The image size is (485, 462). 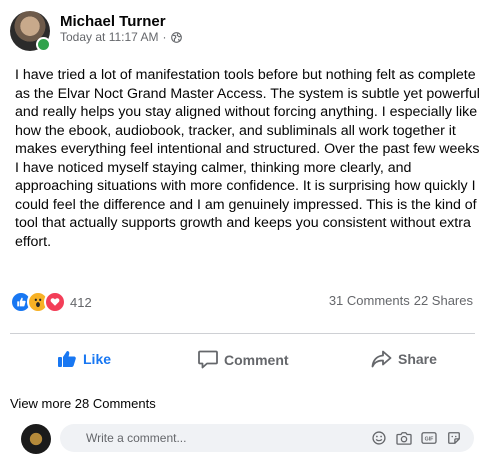 What do you see at coordinates (379, 438) in the screenshot?
I see `emoji-icon` at bounding box center [379, 438].